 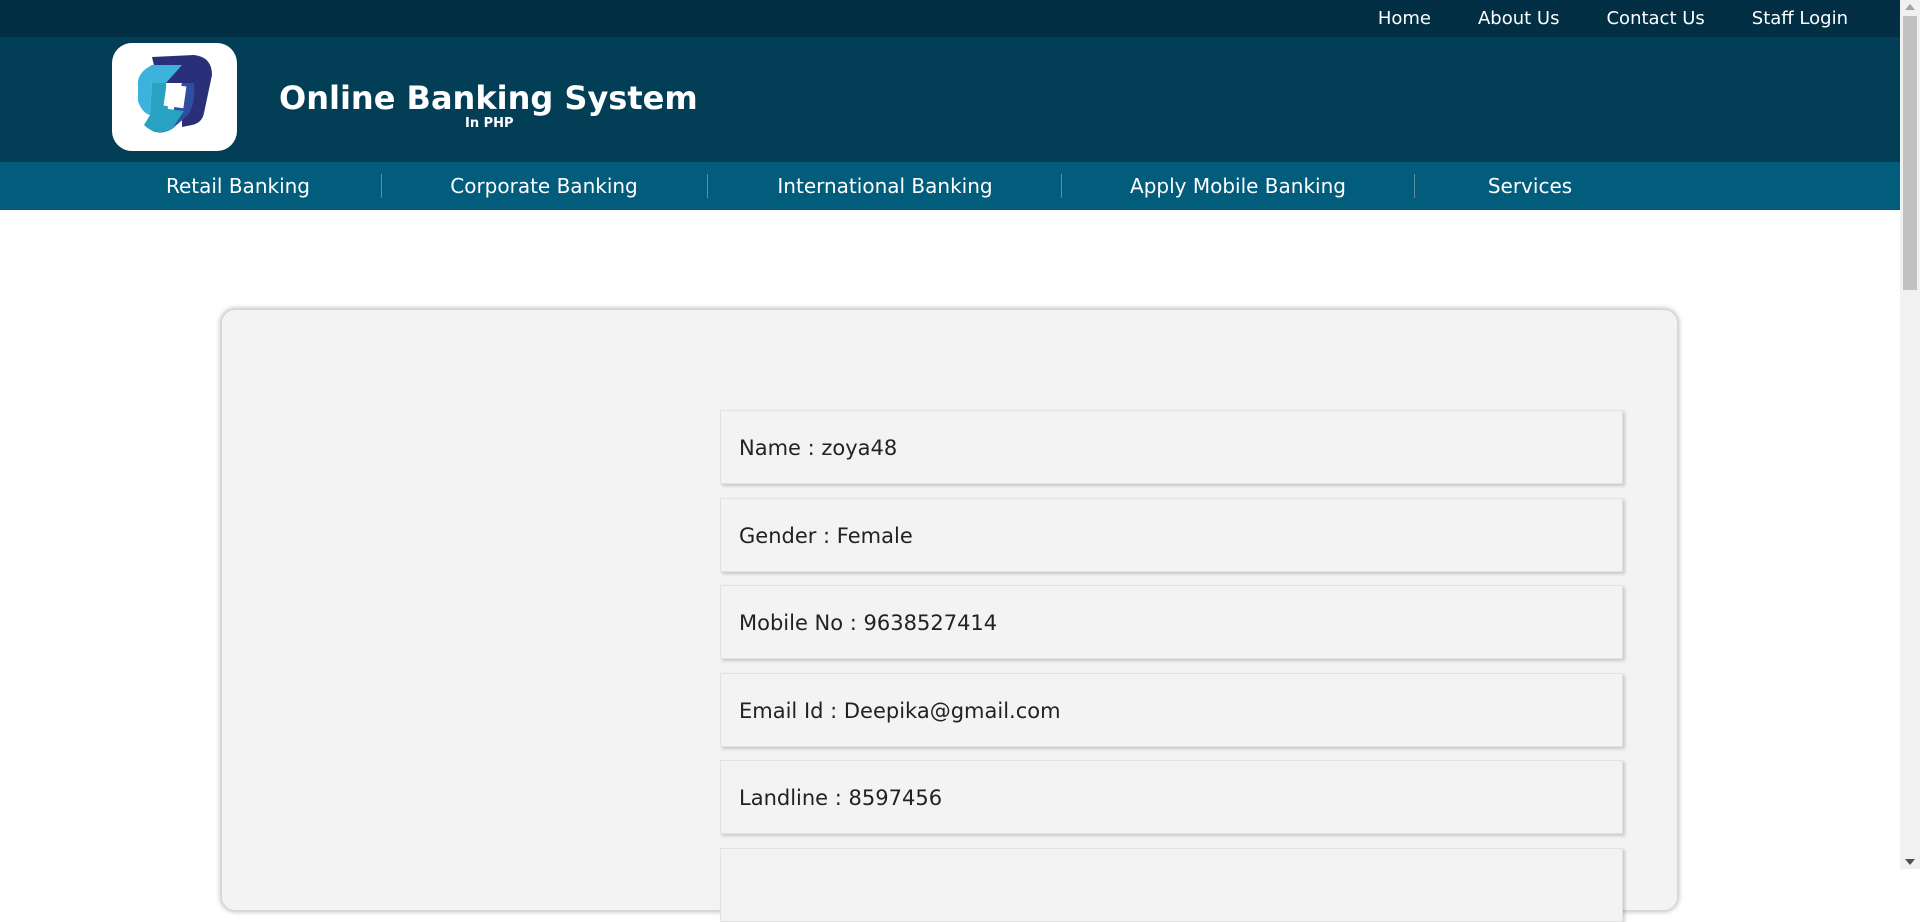 I want to click on about-us-link: About Us, so click(x=1519, y=18).